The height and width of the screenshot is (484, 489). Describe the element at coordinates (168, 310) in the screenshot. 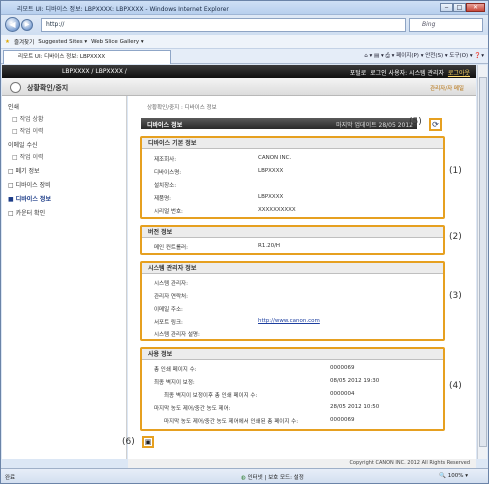

I see `label-email: 이메일 주소:` at that location.